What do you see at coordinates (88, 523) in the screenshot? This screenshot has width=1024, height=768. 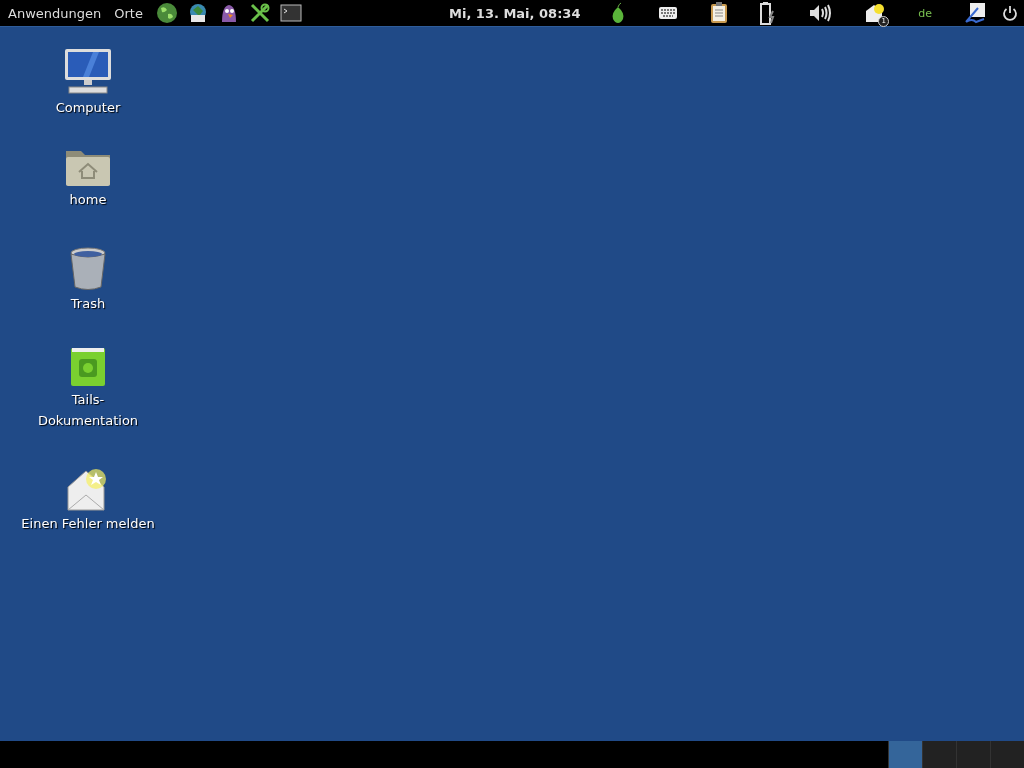 I see `desktop-icon-label: Einen Fehler melden` at bounding box center [88, 523].